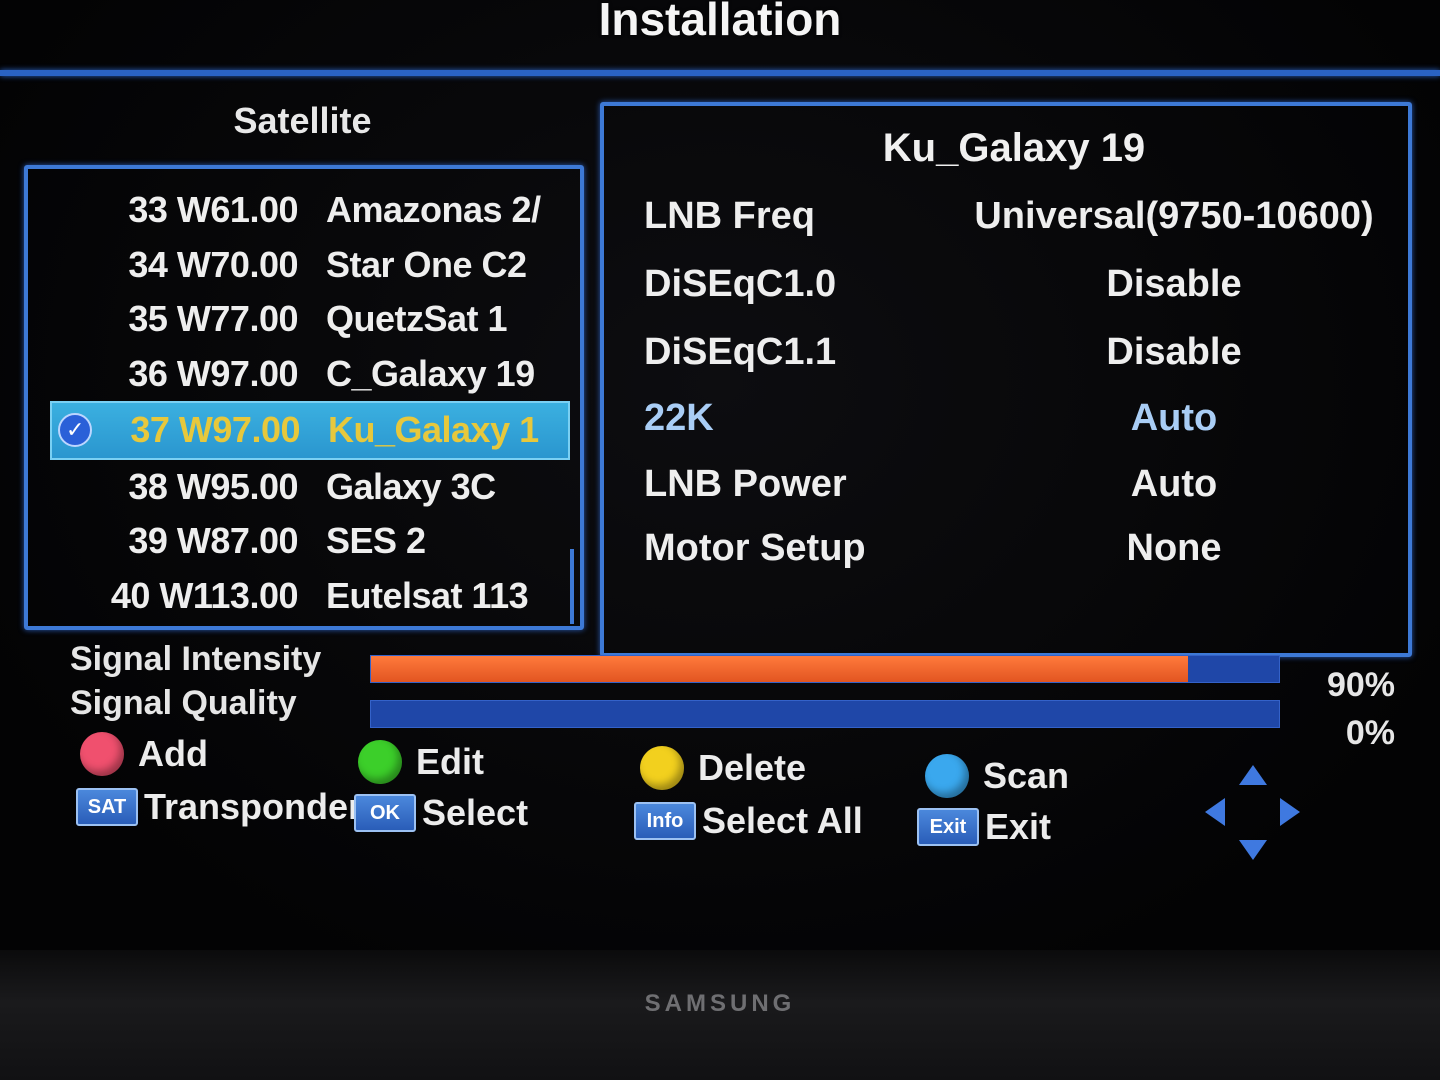  Describe the element at coordinates (450, 761) in the screenshot. I see `edit-label: Edit` at that location.